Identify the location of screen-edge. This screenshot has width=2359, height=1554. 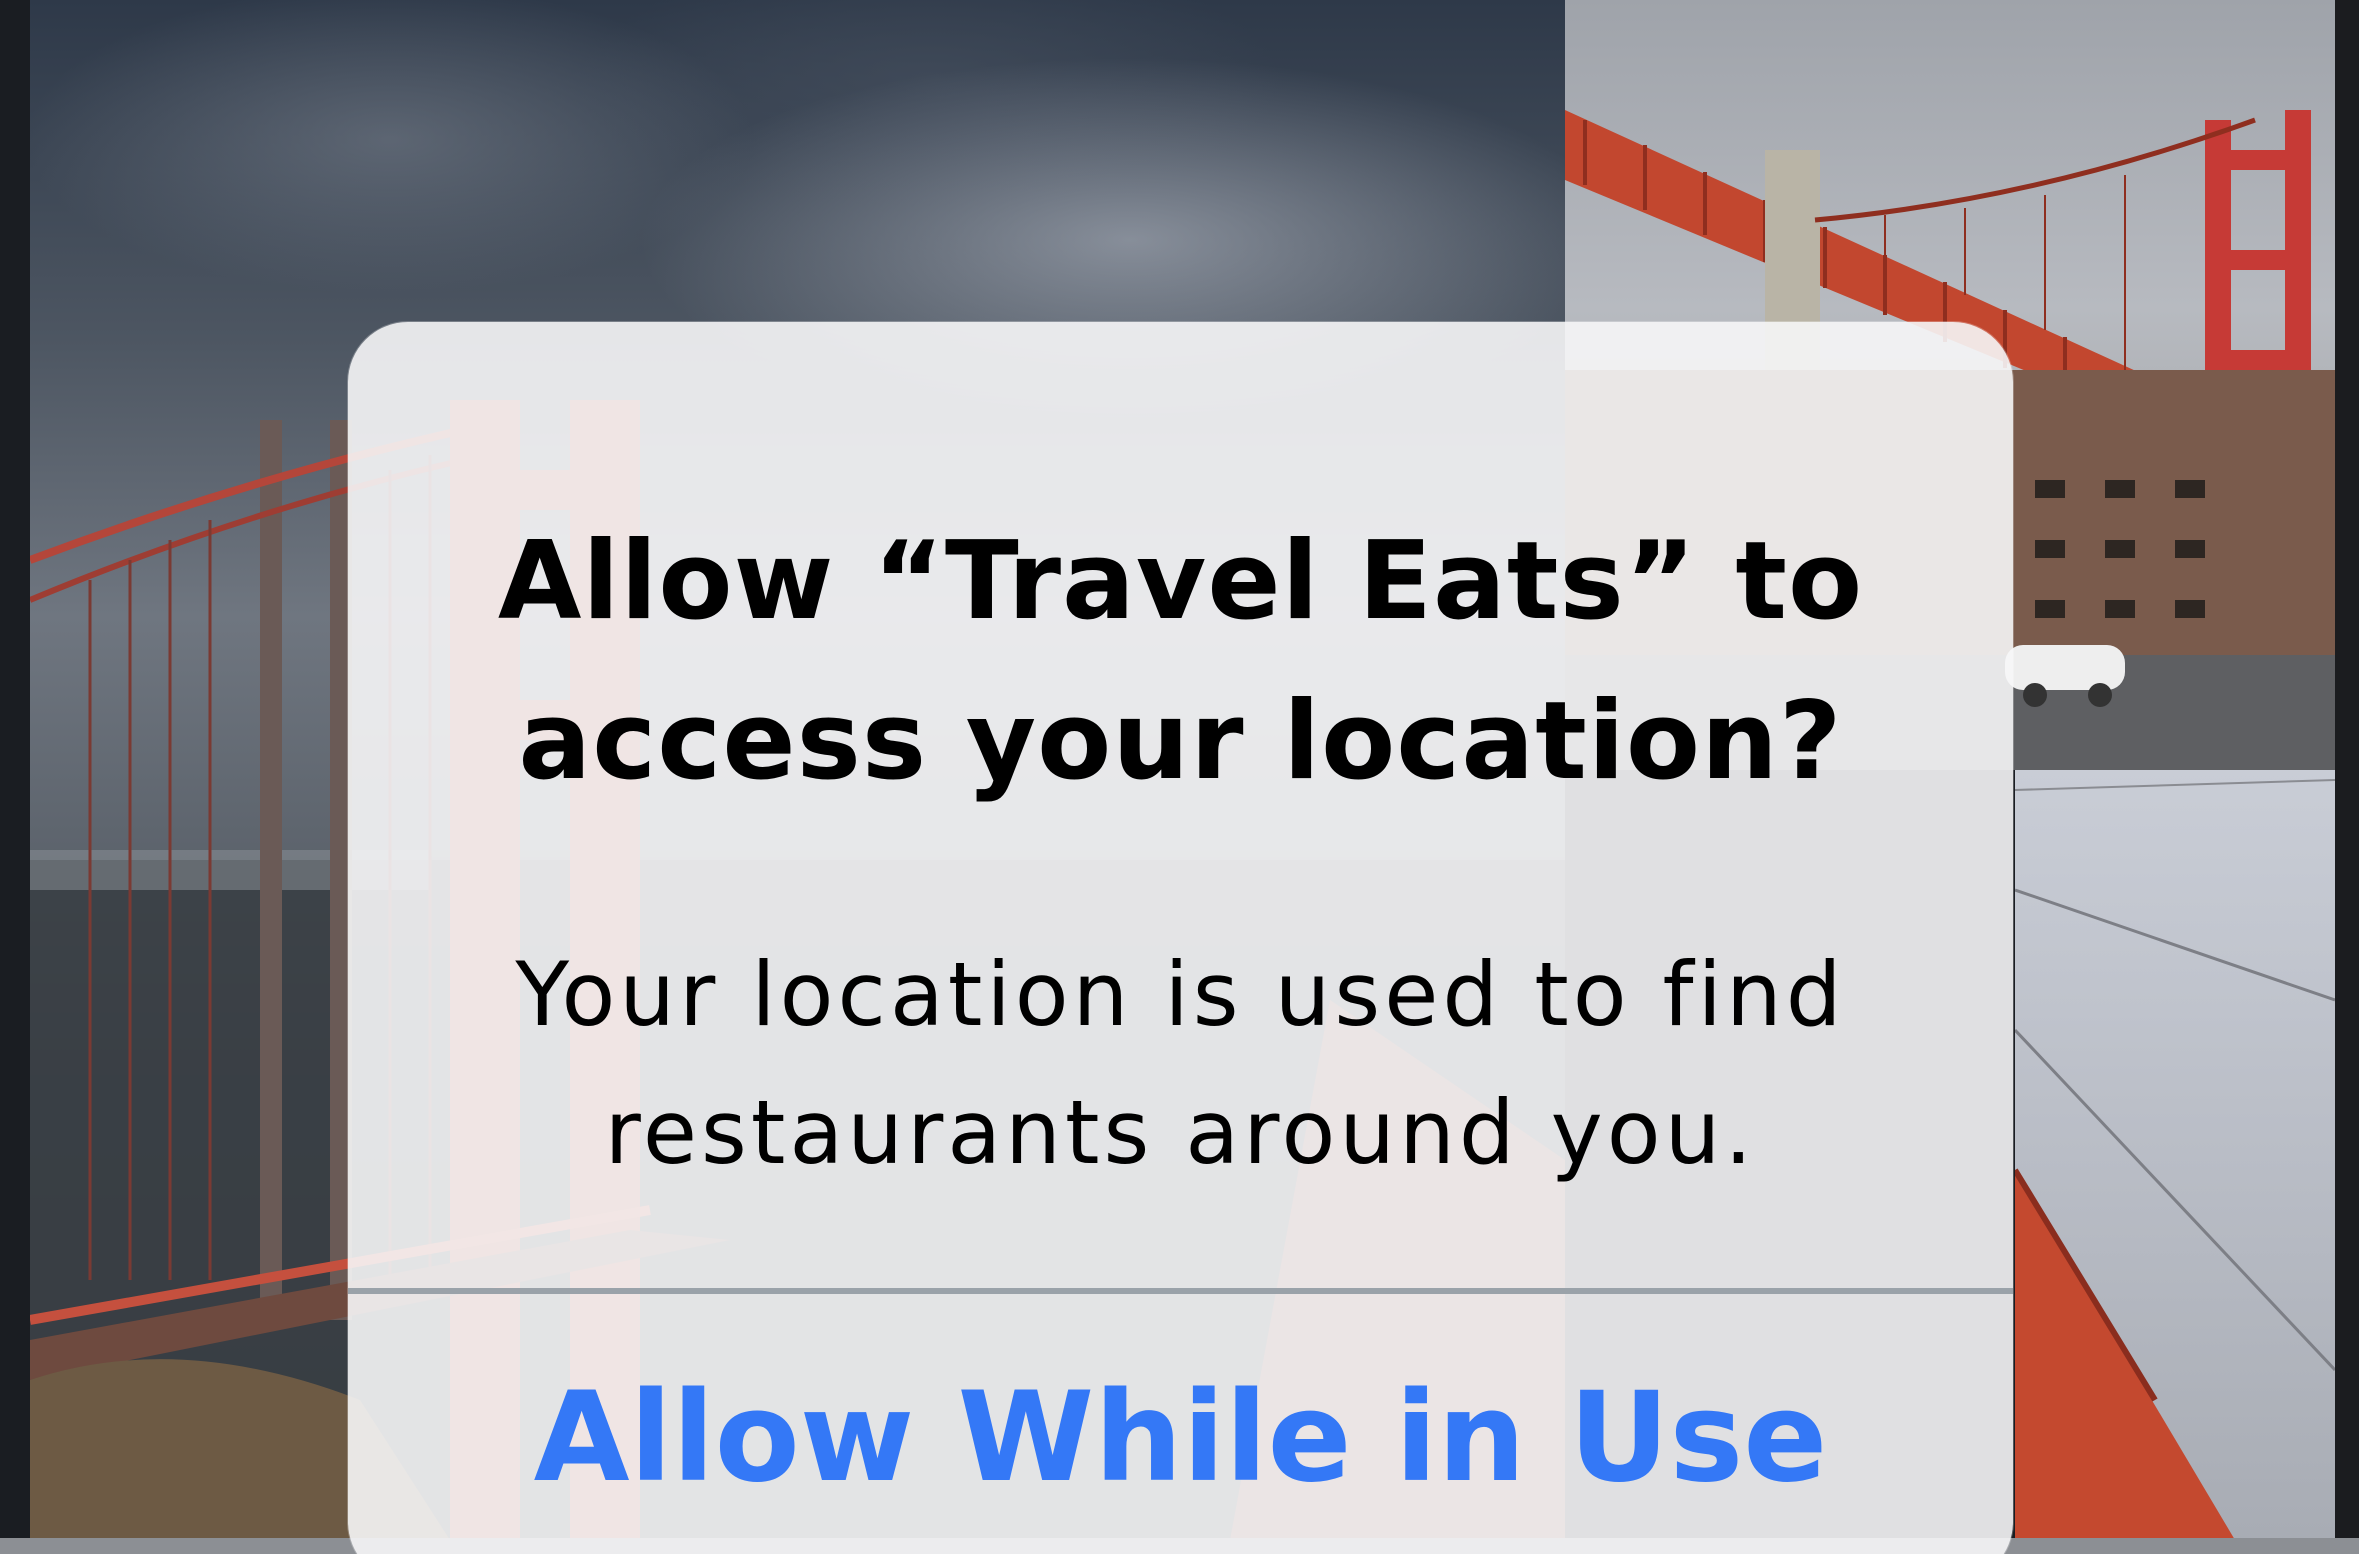
(2347, 777).